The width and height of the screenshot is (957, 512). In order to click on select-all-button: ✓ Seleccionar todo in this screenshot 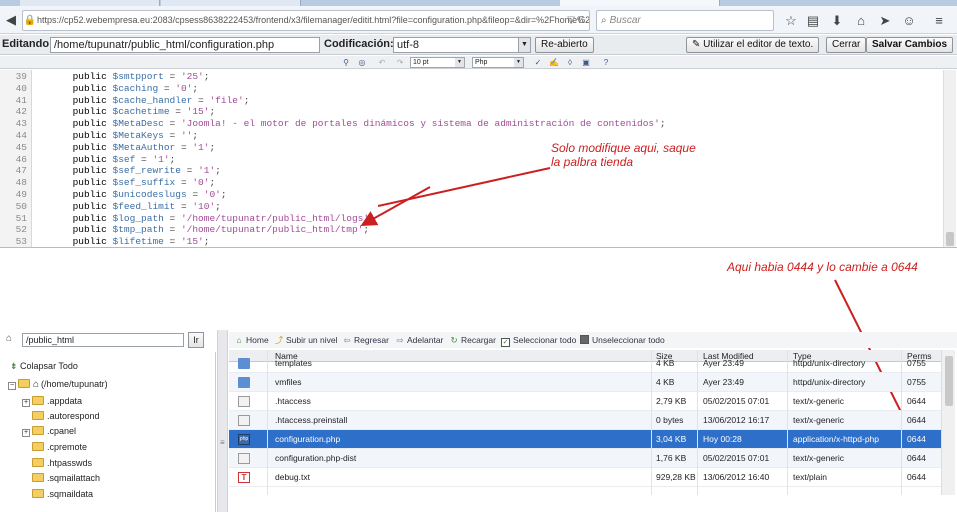, I will do `click(538, 340)`.